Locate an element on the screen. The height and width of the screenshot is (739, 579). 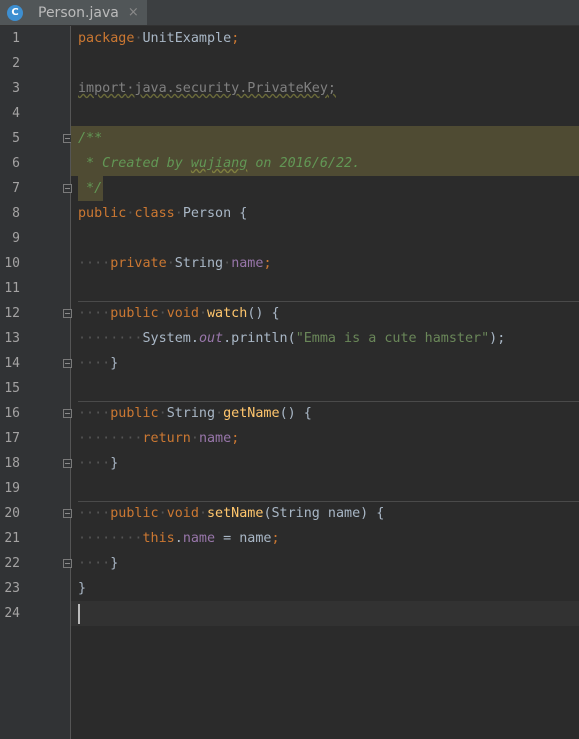
code-line-8: public·class·Person { is located at coordinates (162, 213).